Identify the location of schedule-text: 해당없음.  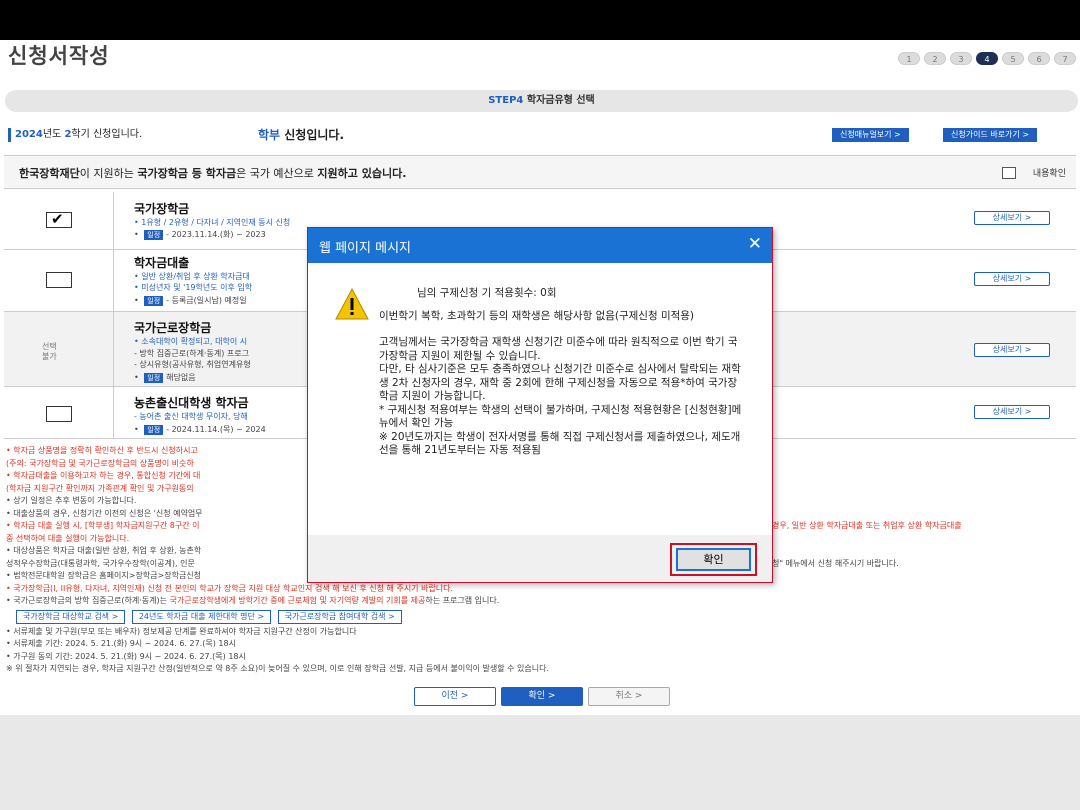
(181, 377).